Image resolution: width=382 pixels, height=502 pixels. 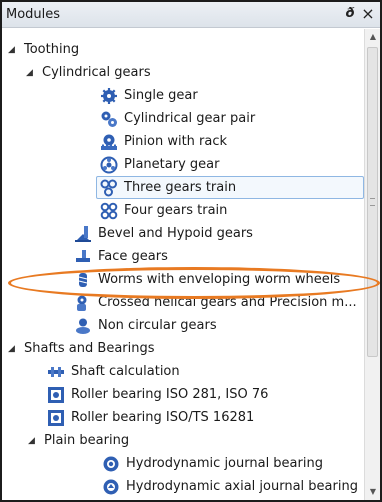 I want to click on tree-item-label: Hydrodynamic journal bearing, so click(x=224, y=463).